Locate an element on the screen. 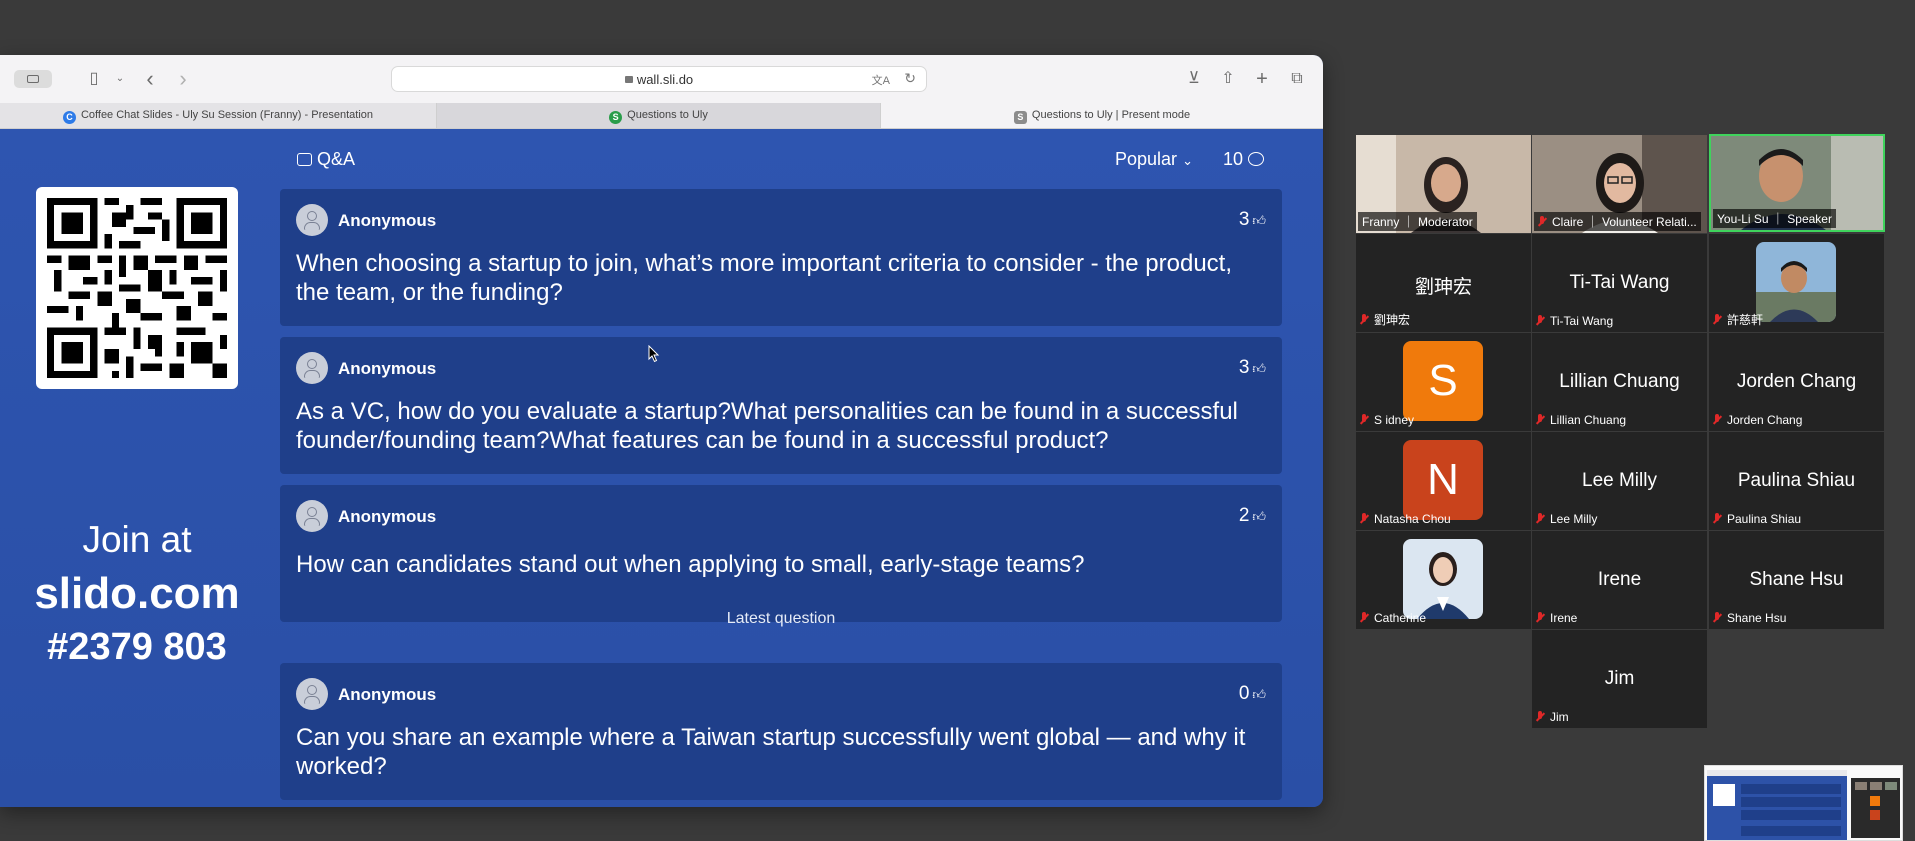 The height and width of the screenshot is (841, 1915). qa-icon is located at coordinates (304, 159).